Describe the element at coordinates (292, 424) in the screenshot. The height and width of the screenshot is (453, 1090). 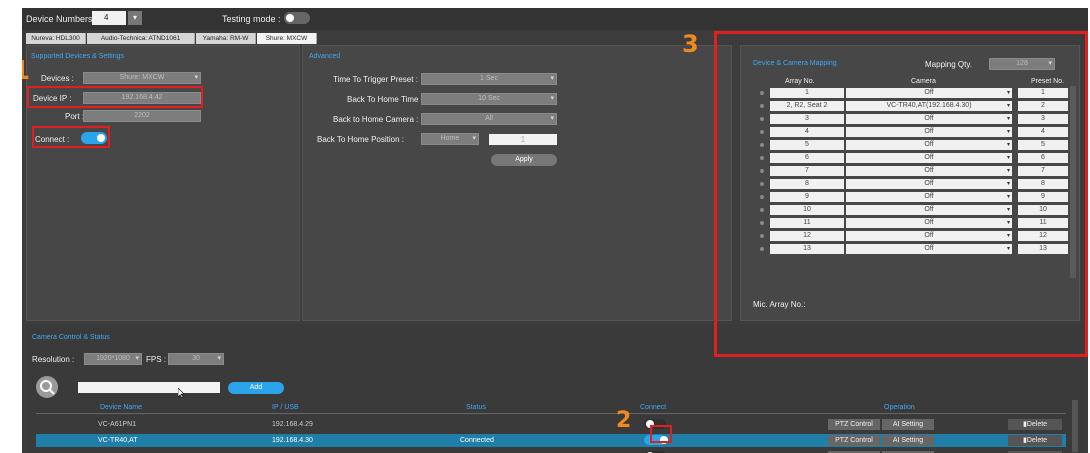
I see `ip-cell: 192.168.4.29` at that location.